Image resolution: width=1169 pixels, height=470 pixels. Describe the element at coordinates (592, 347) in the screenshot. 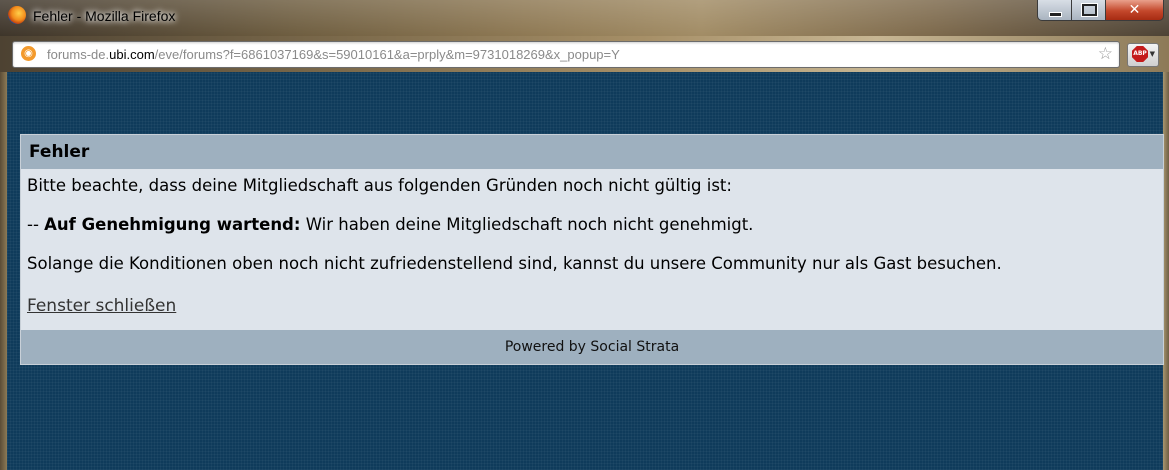

I see `footer: Powered by Social Strata` at that location.